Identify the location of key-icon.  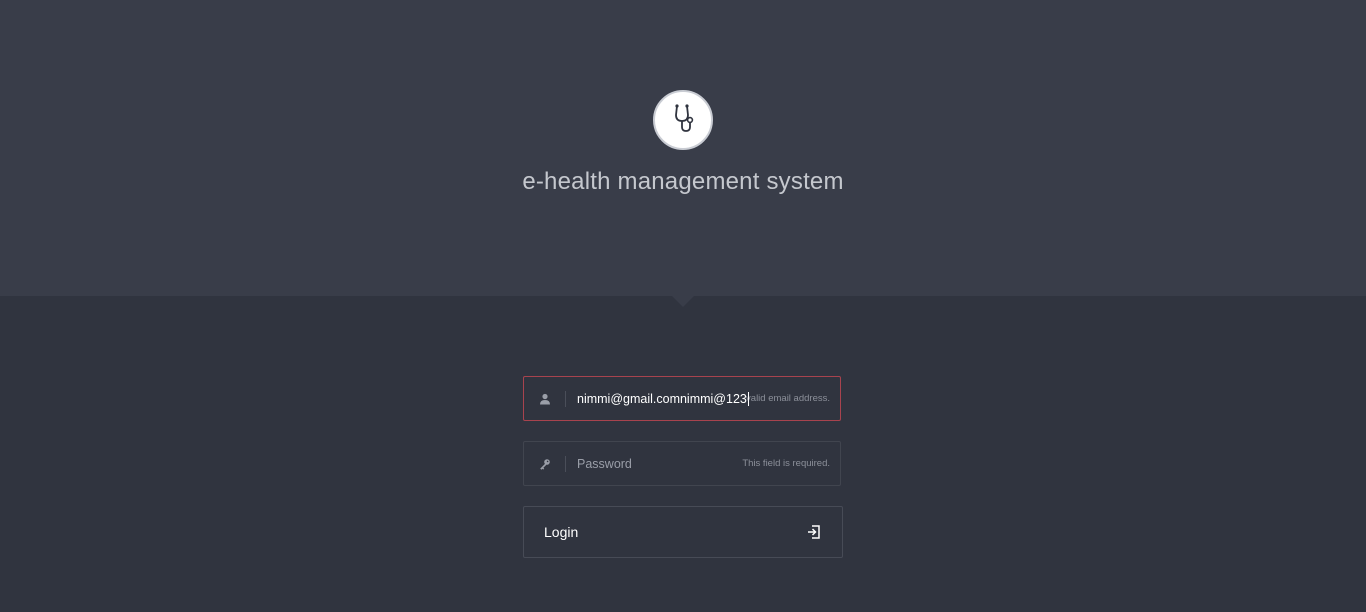
(545, 463).